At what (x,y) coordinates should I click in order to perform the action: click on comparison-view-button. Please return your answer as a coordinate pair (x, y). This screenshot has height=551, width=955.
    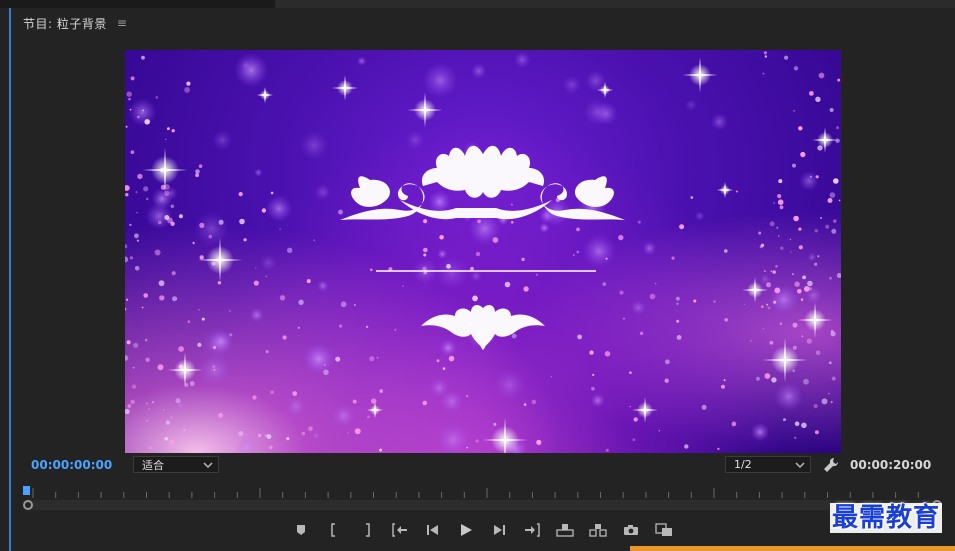
    Looking at the image, I should click on (664, 530).